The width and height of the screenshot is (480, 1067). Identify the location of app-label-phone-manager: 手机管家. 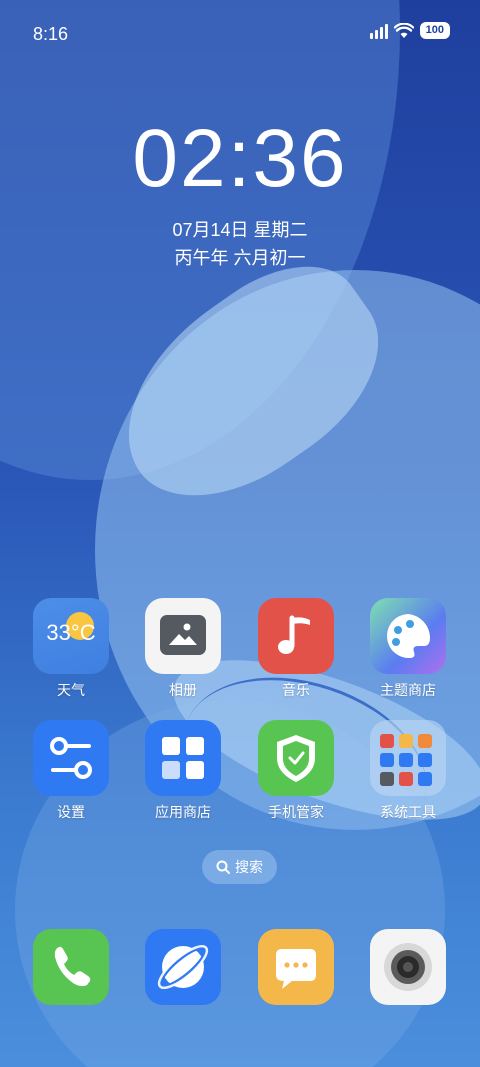
(296, 812).